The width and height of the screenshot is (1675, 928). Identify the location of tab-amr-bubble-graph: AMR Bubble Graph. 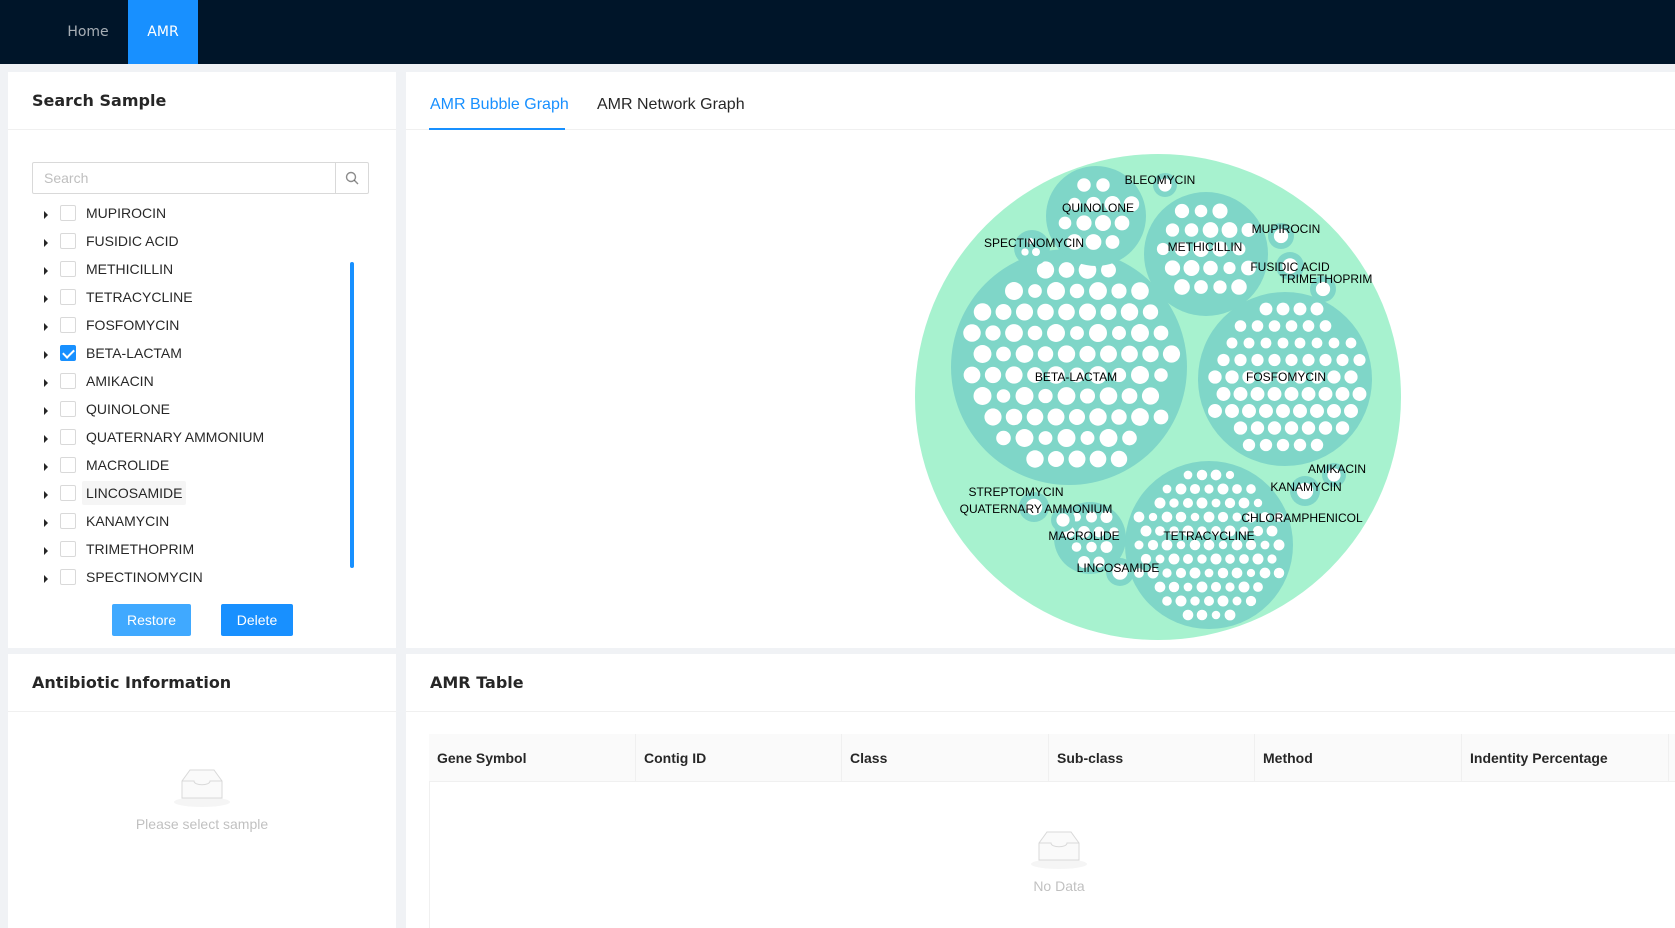
(499, 105).